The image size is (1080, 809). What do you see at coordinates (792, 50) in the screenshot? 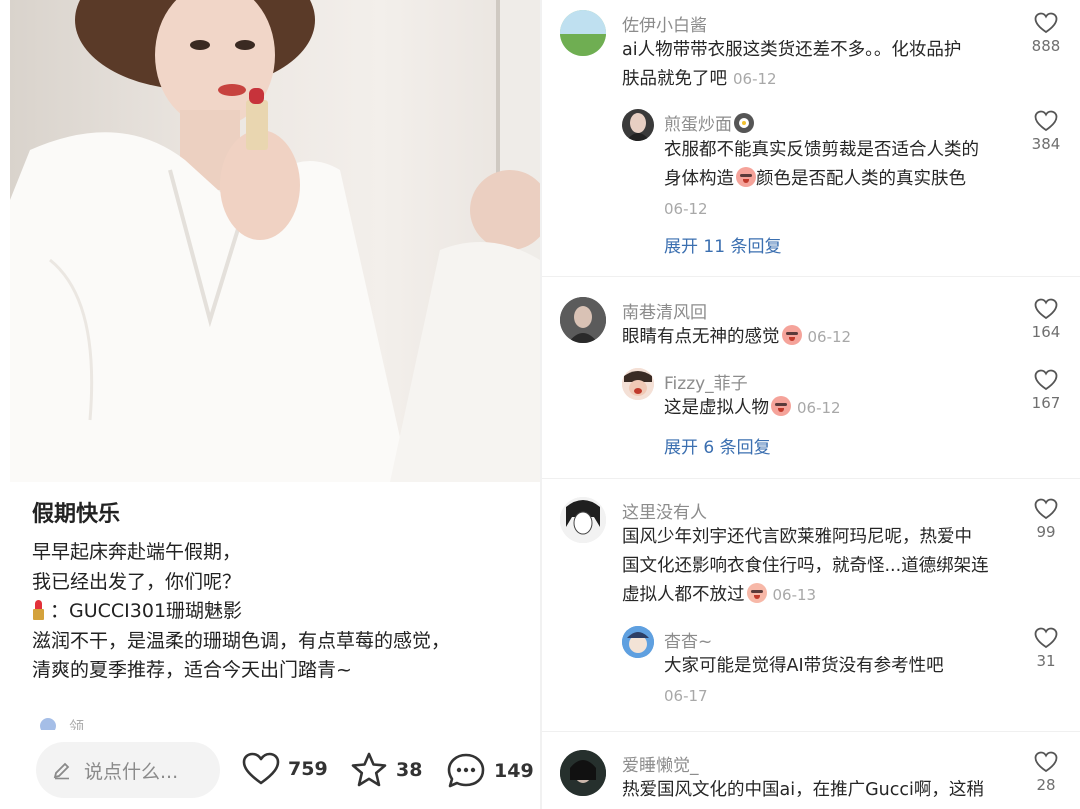
I see `comment-line: ai人物带带衣服这类货还差不多。。化妆品护` at bounding box center [792, 50].